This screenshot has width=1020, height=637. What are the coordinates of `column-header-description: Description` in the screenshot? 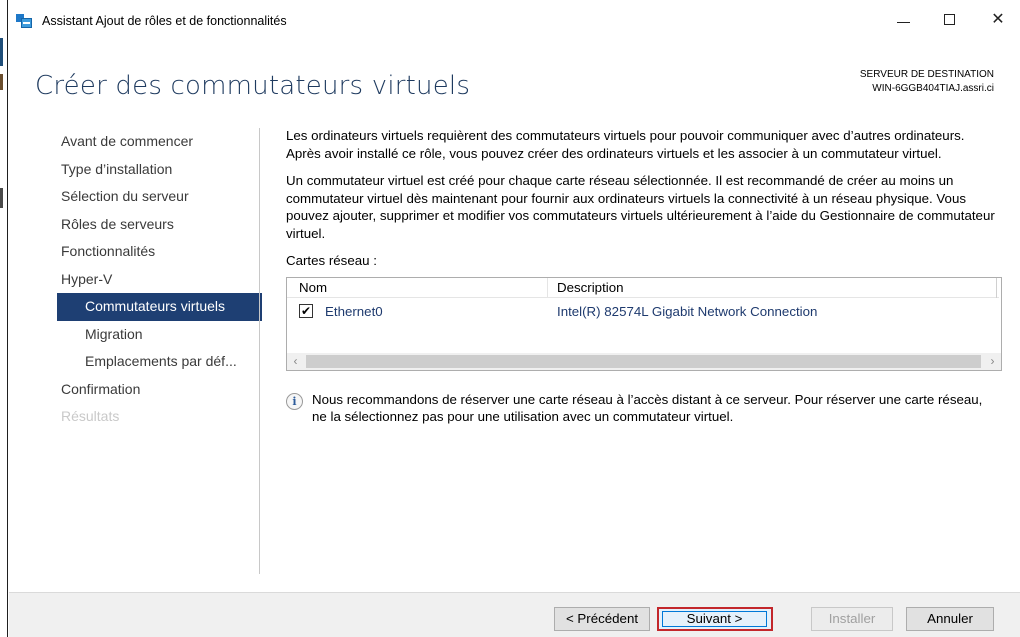 It's located at (590, 288).